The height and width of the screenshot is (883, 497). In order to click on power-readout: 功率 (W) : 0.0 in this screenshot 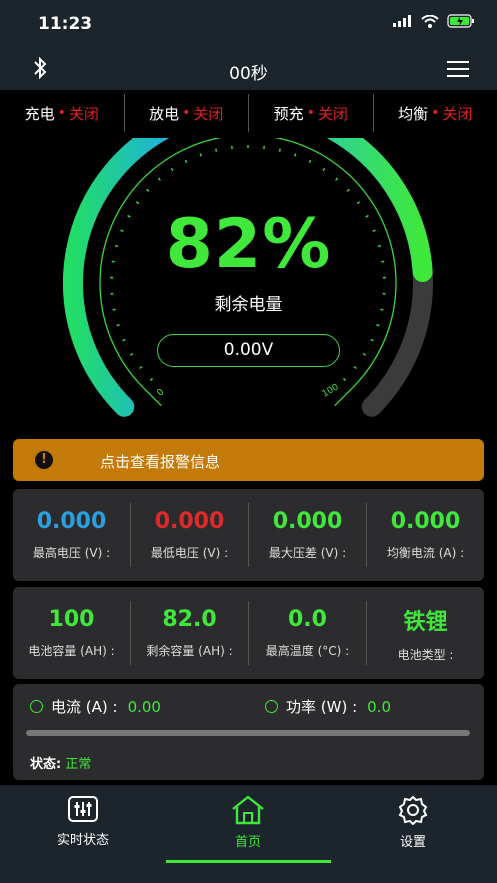, I will do `click(328, 706)`.